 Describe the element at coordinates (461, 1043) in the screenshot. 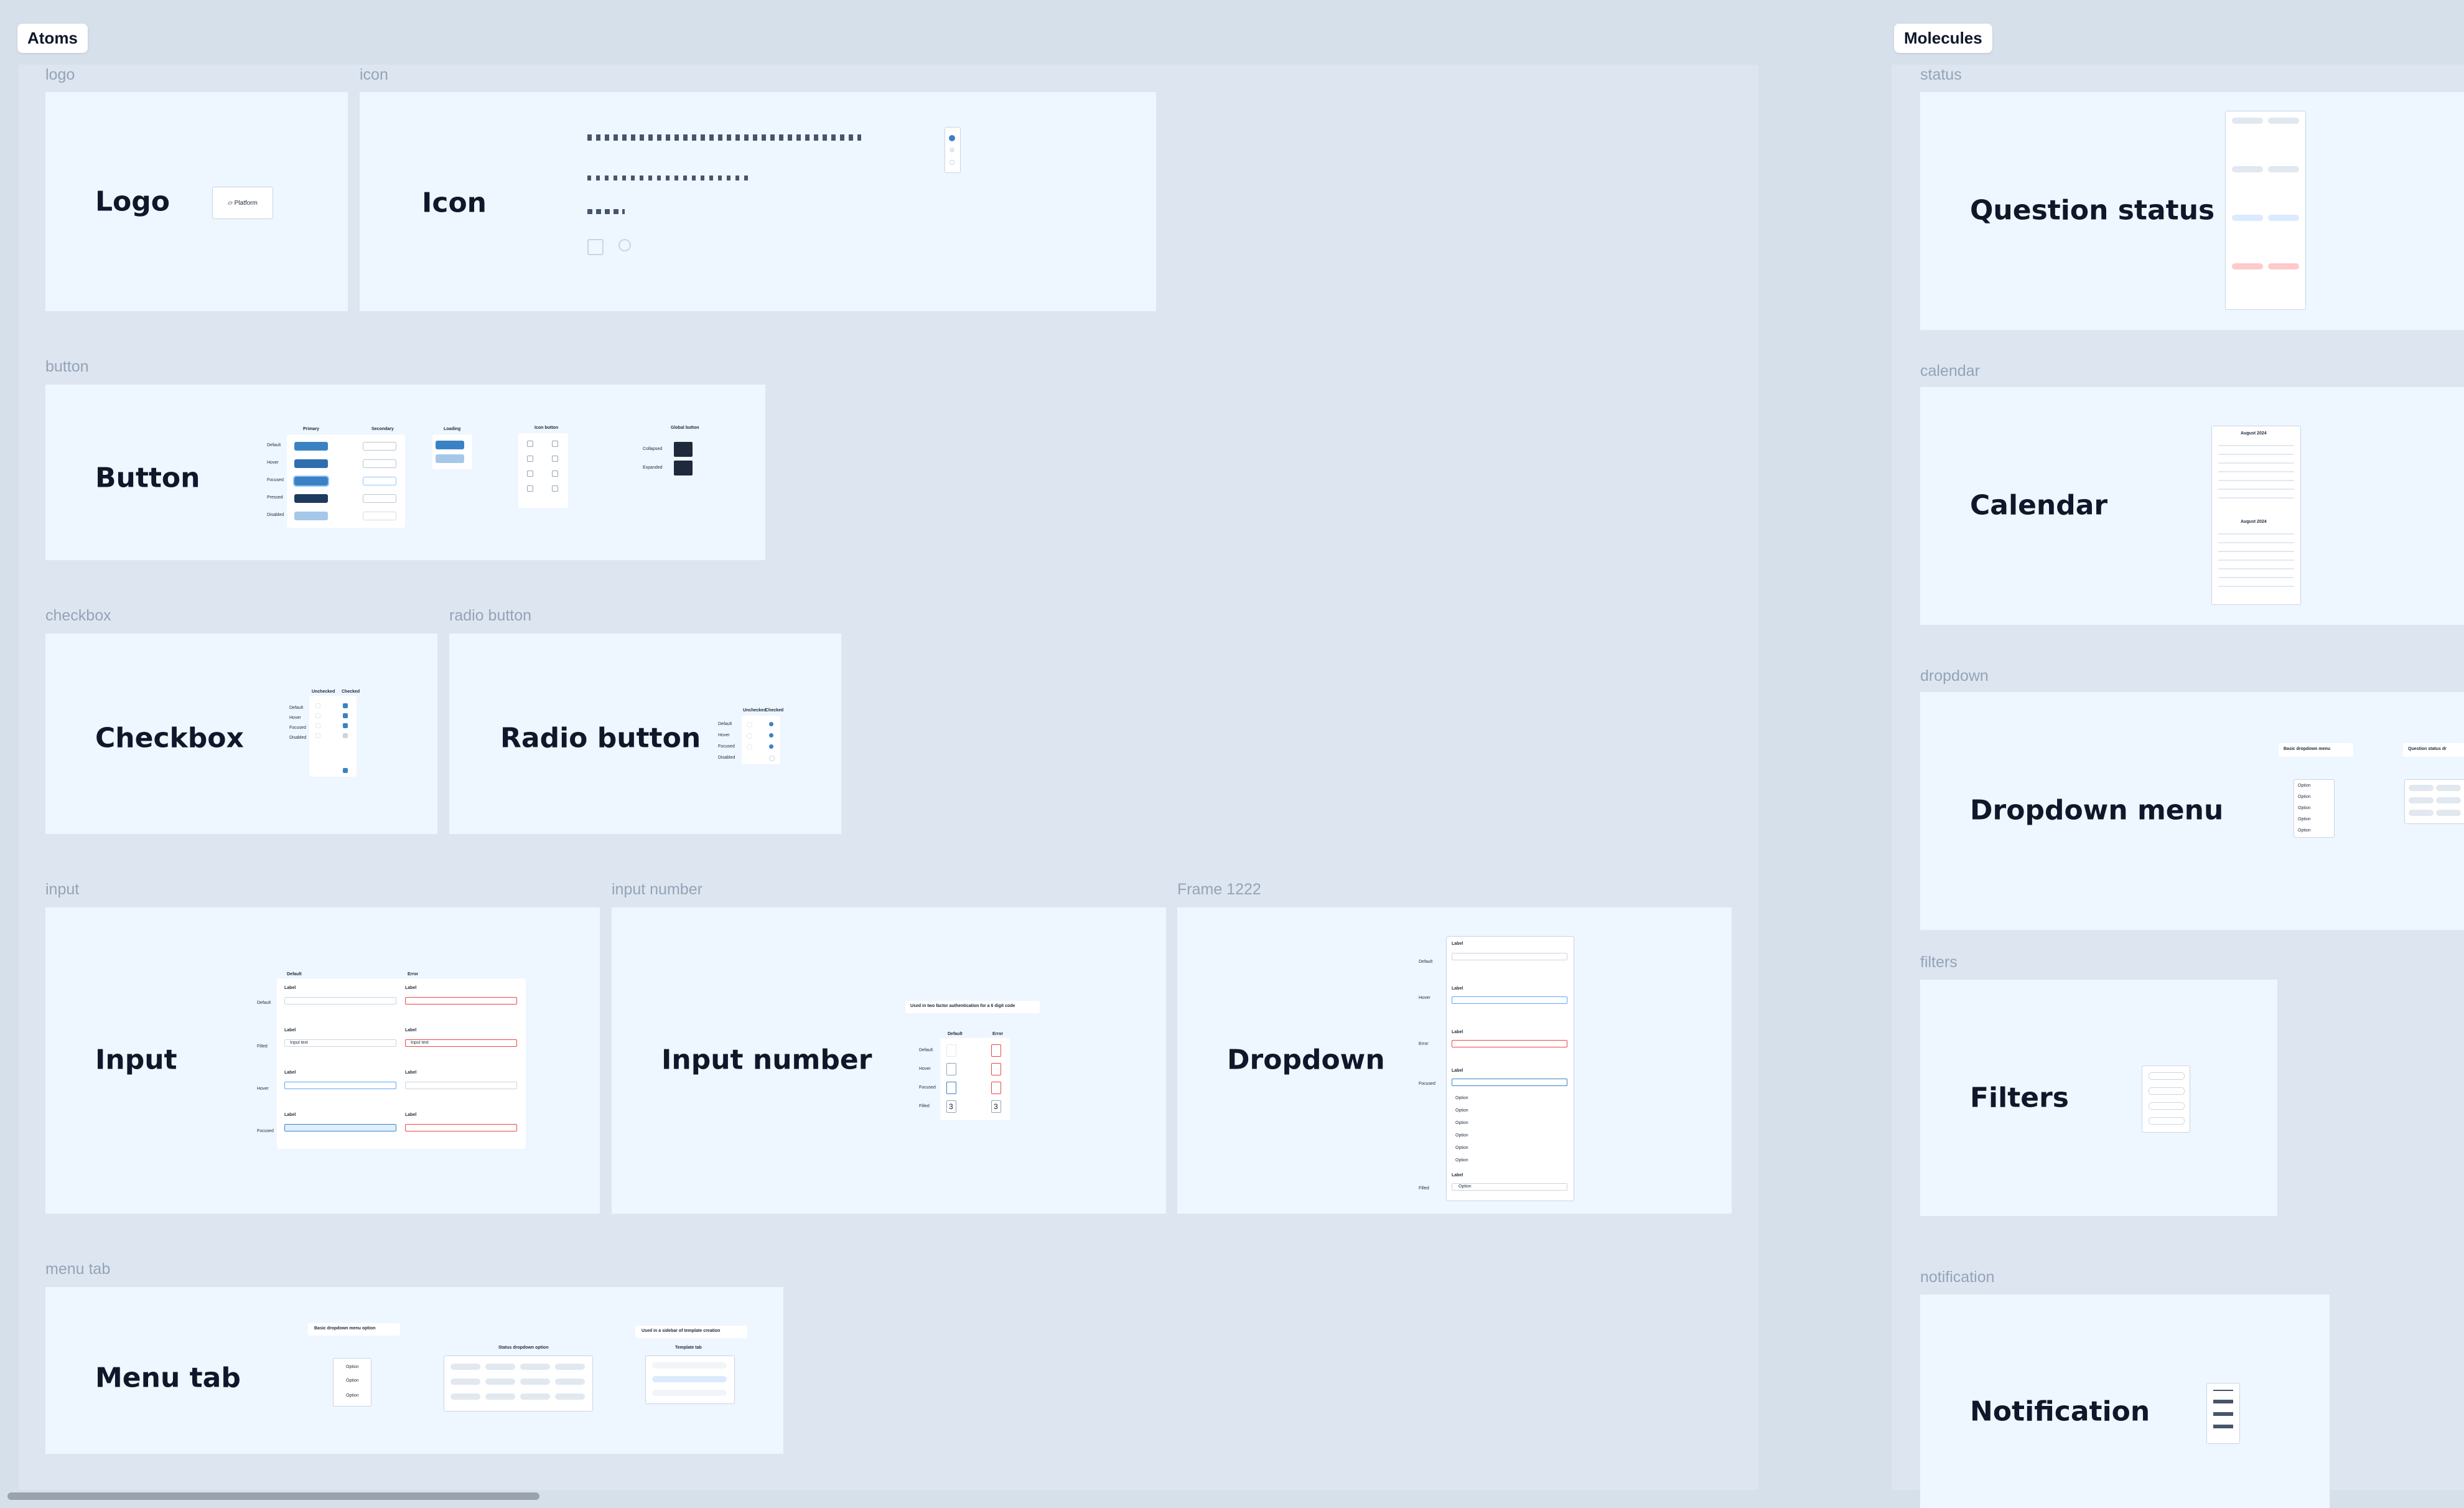

I see `input-field-filled-error: Input text` at that location.